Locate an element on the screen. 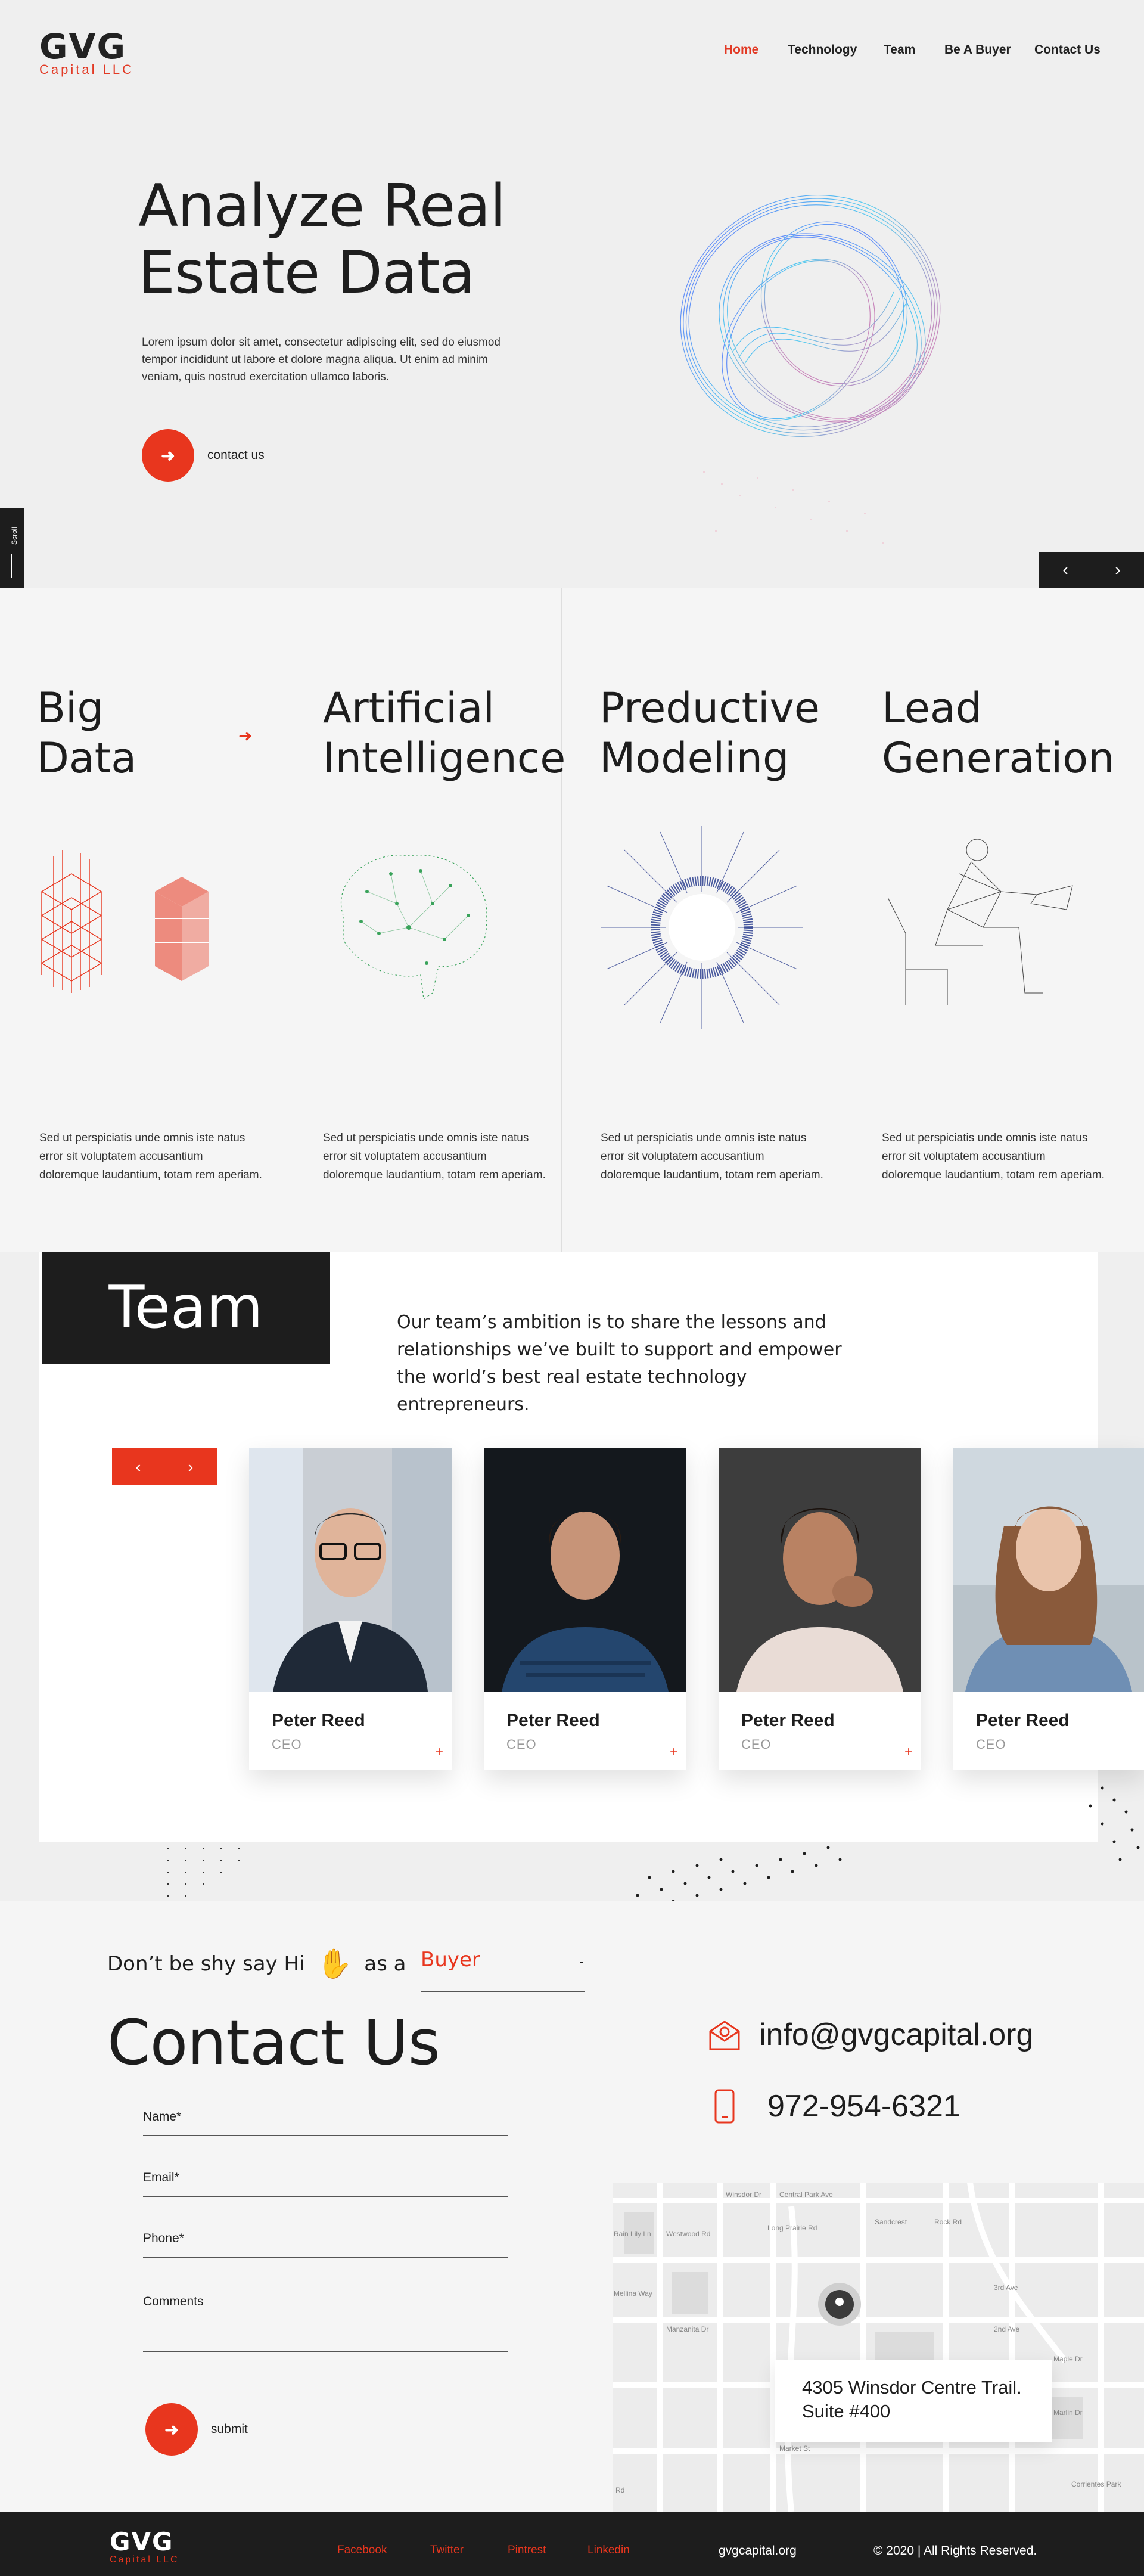 This screenshot has height=2576, width=1144. hero-contact-button: ➜ contact us is located at coordinates (203, 455).